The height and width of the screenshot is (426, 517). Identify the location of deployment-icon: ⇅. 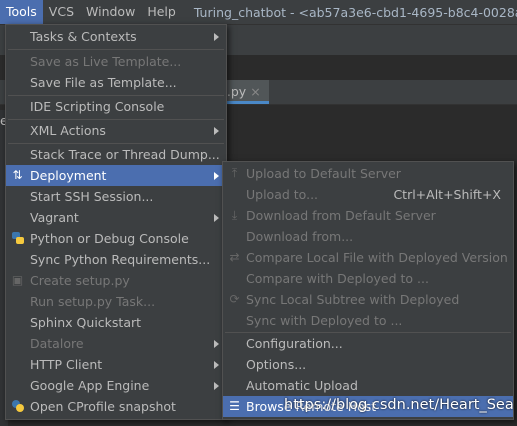
(17, 175).